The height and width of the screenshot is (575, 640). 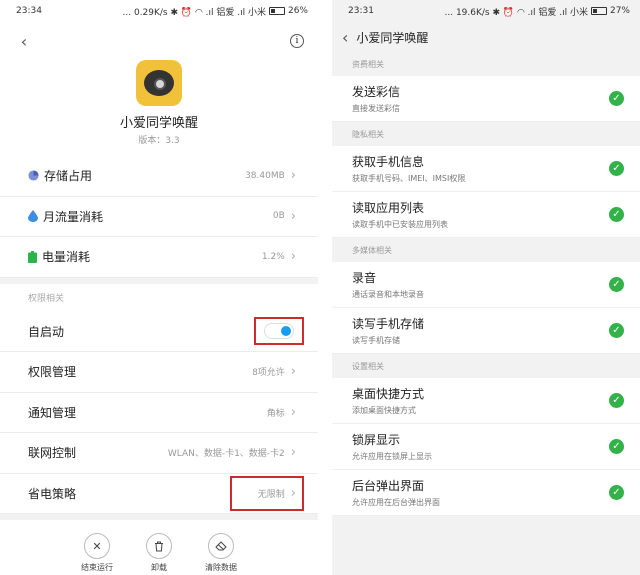 I want to click on permission-row-shortcut: 桌面快捷方式添加桌面快捷方式 ✓, so click(x=486, y=401).